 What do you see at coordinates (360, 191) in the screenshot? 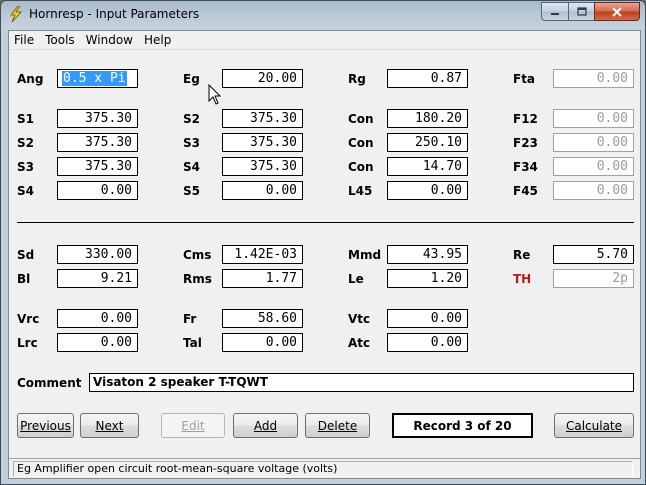
I see `l45-label: L45` at bounding box center [360, 191].